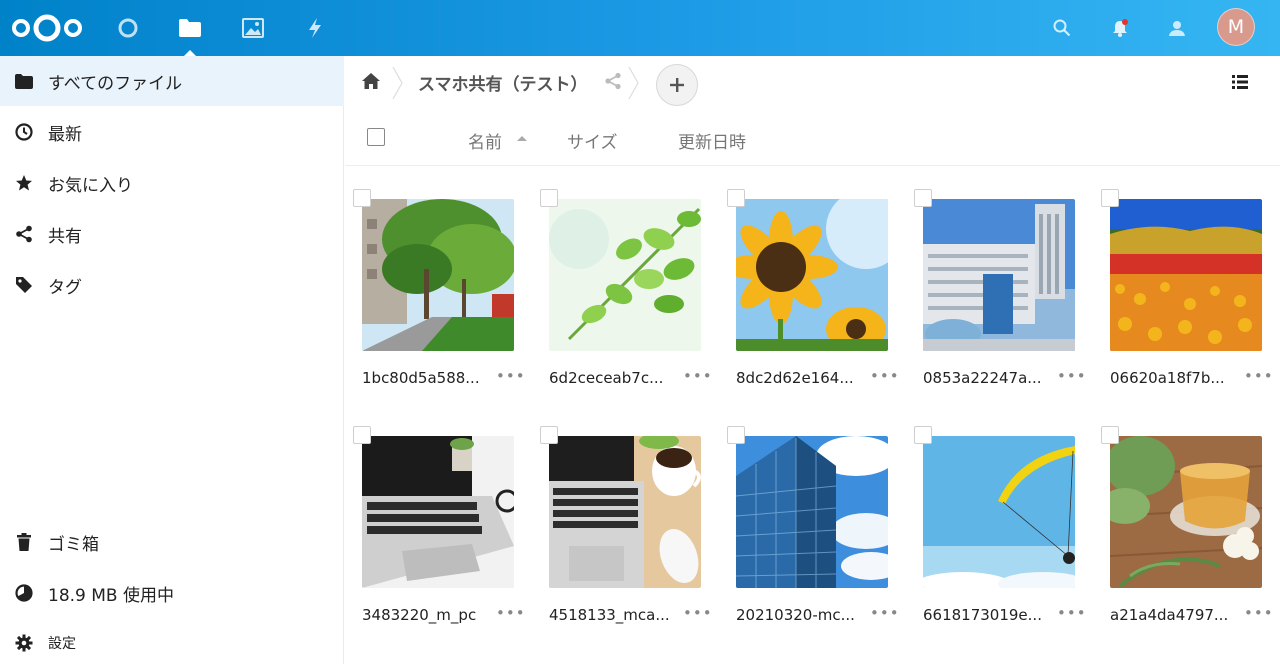 The height and width of the screenshot is (664, 1280). I want to click on folder-icon, so click(23, 81).